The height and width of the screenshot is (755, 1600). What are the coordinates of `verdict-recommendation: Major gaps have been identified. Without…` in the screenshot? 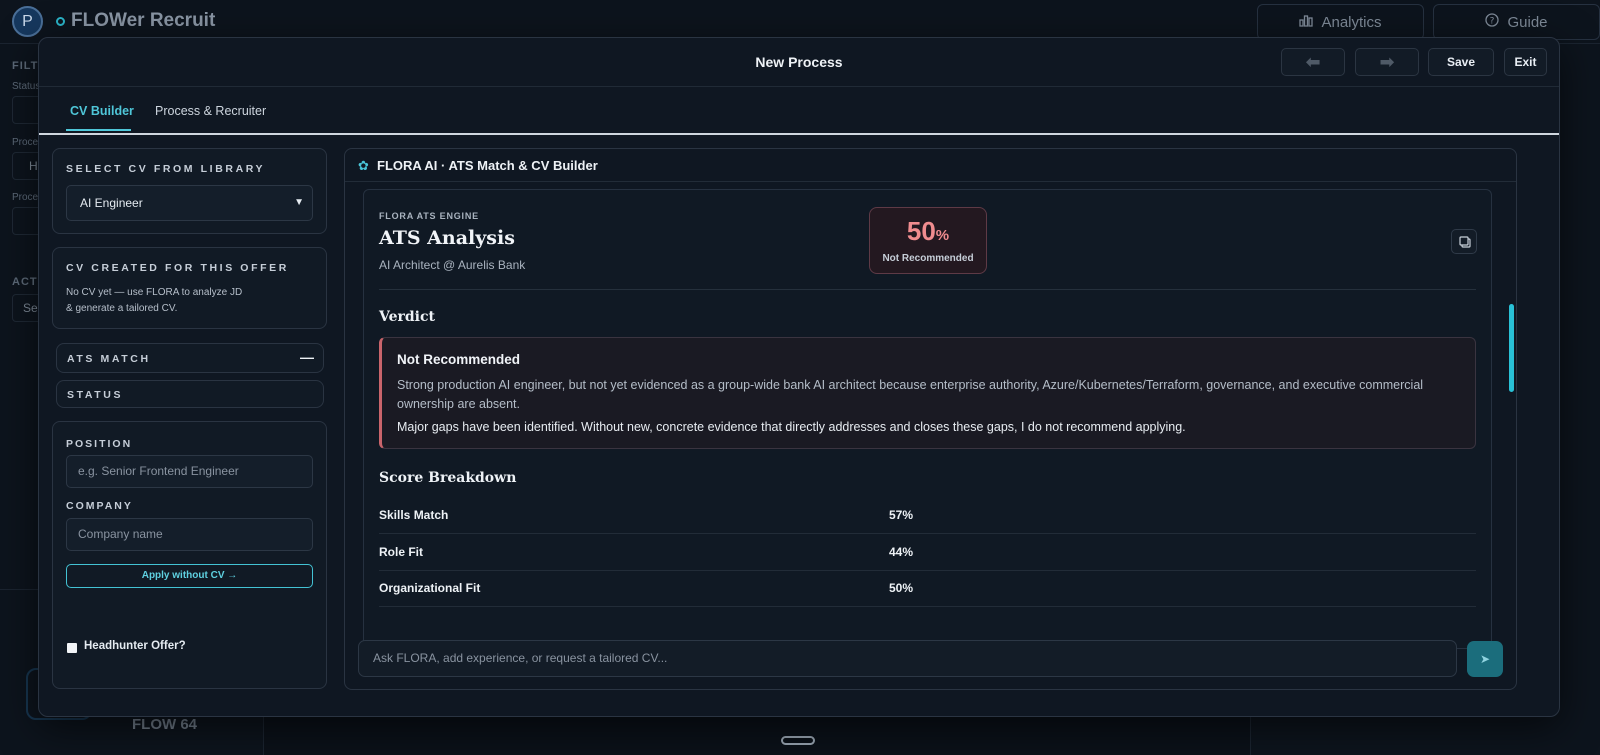 It's located at (791, 427).